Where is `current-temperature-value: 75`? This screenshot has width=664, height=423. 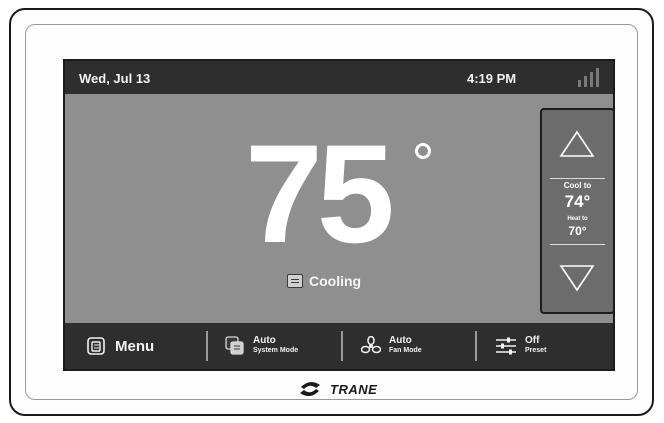 current-temperature-value: 75 is located at coordinates (320, 193).